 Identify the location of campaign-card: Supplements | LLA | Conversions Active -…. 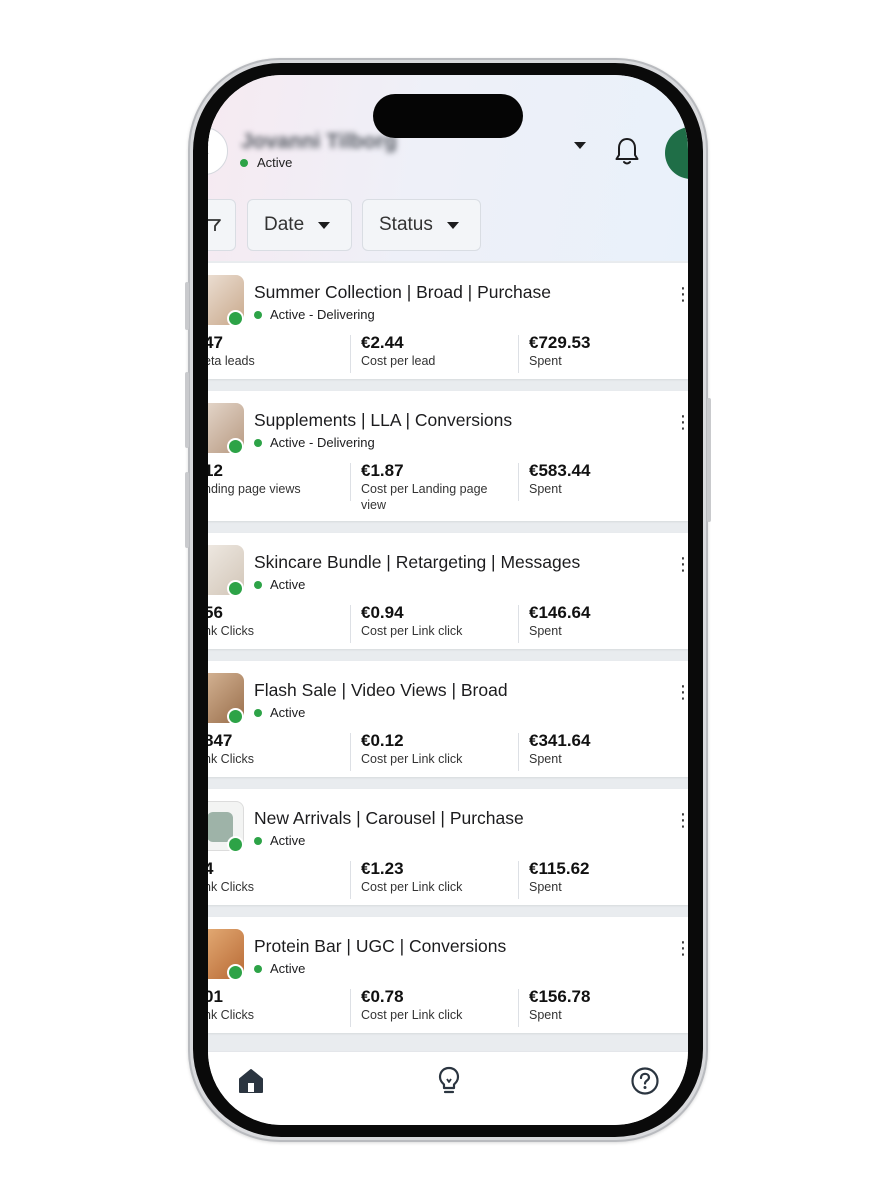
(448, 456).